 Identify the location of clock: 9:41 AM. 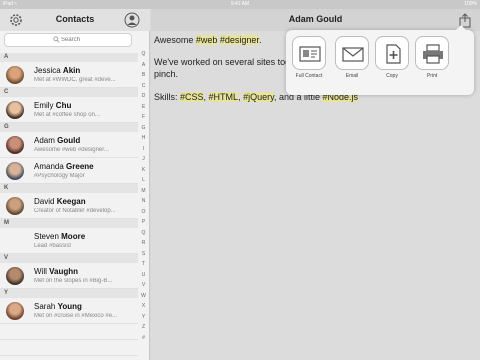
(240, 4).